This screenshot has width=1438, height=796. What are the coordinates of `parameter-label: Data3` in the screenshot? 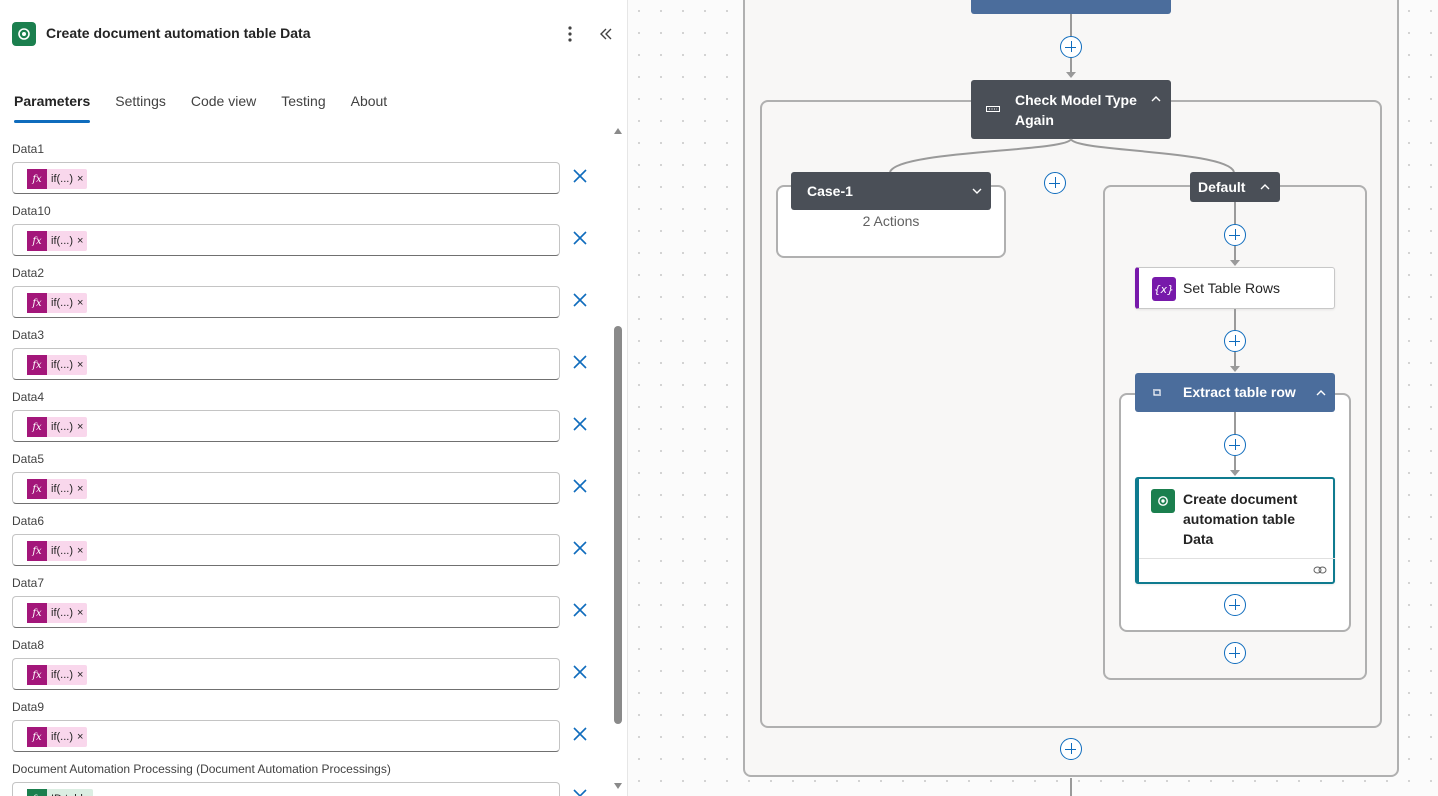 It's located at (28, 335).